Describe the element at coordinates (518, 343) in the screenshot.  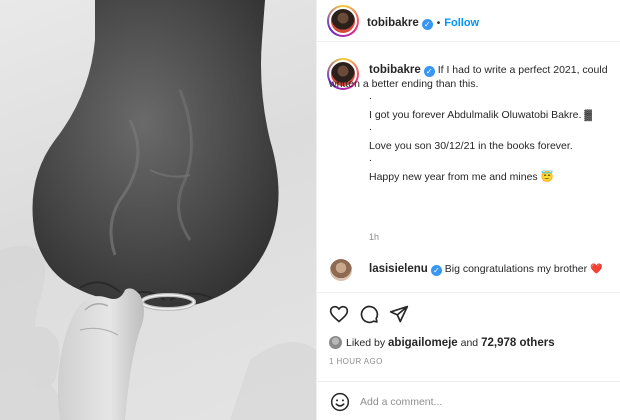
I see `likes-others-count: 72,978 others` at that location.